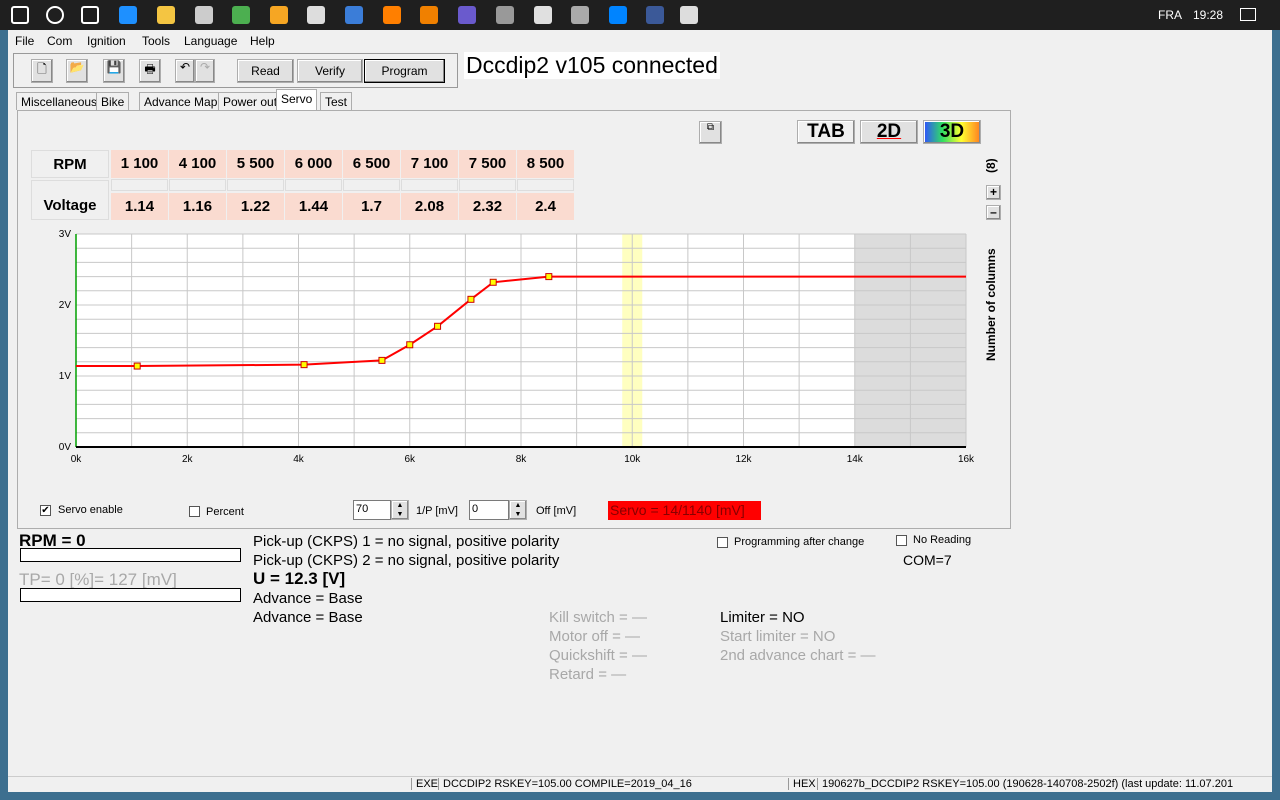 Image resolution: width=1280 pixels, height=800 pixels. Describe the element at coordinates (392, 15) in the screenshot. I see `vlc-icon` at that location.